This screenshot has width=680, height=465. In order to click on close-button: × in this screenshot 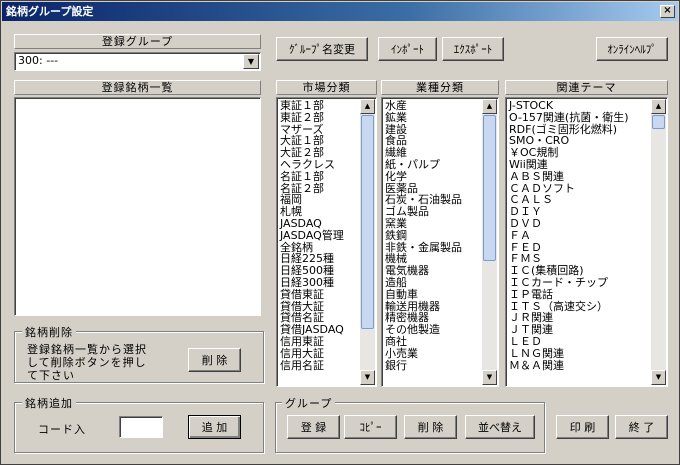, I will do `click(667, 11)`.